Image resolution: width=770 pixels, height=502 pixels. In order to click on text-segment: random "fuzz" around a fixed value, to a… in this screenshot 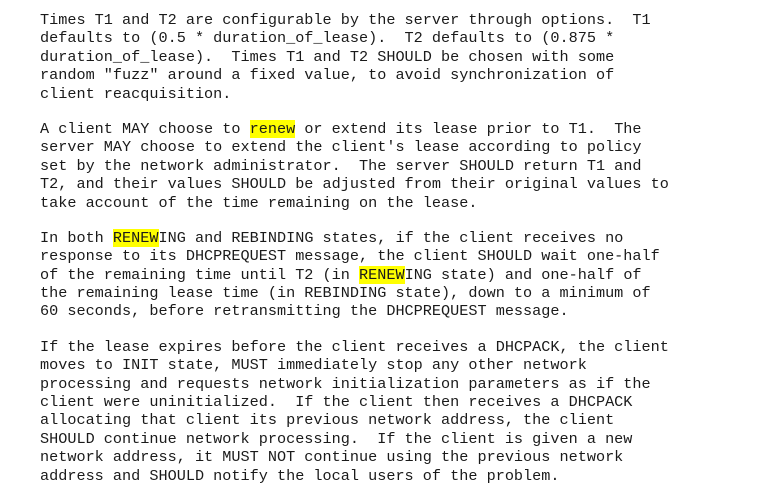, I will do `click(327, 75)`.